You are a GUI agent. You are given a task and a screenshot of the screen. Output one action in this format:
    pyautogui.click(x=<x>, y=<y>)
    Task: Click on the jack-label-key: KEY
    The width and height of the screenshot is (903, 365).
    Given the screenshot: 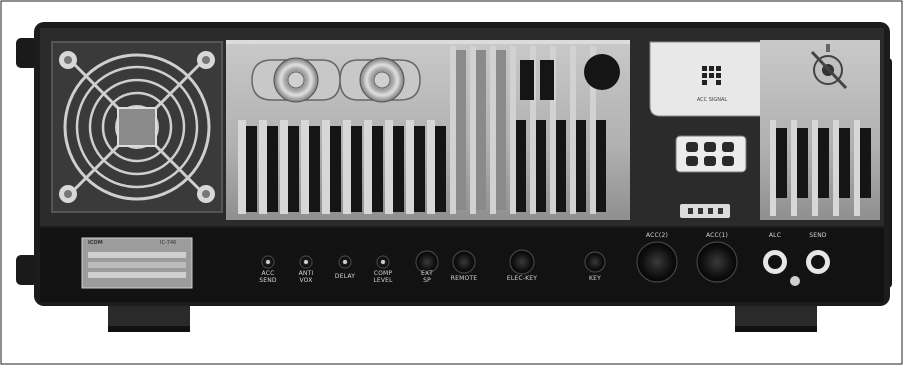 What is the action you would take?
    pyautogui.click(x=595, y=278)
    